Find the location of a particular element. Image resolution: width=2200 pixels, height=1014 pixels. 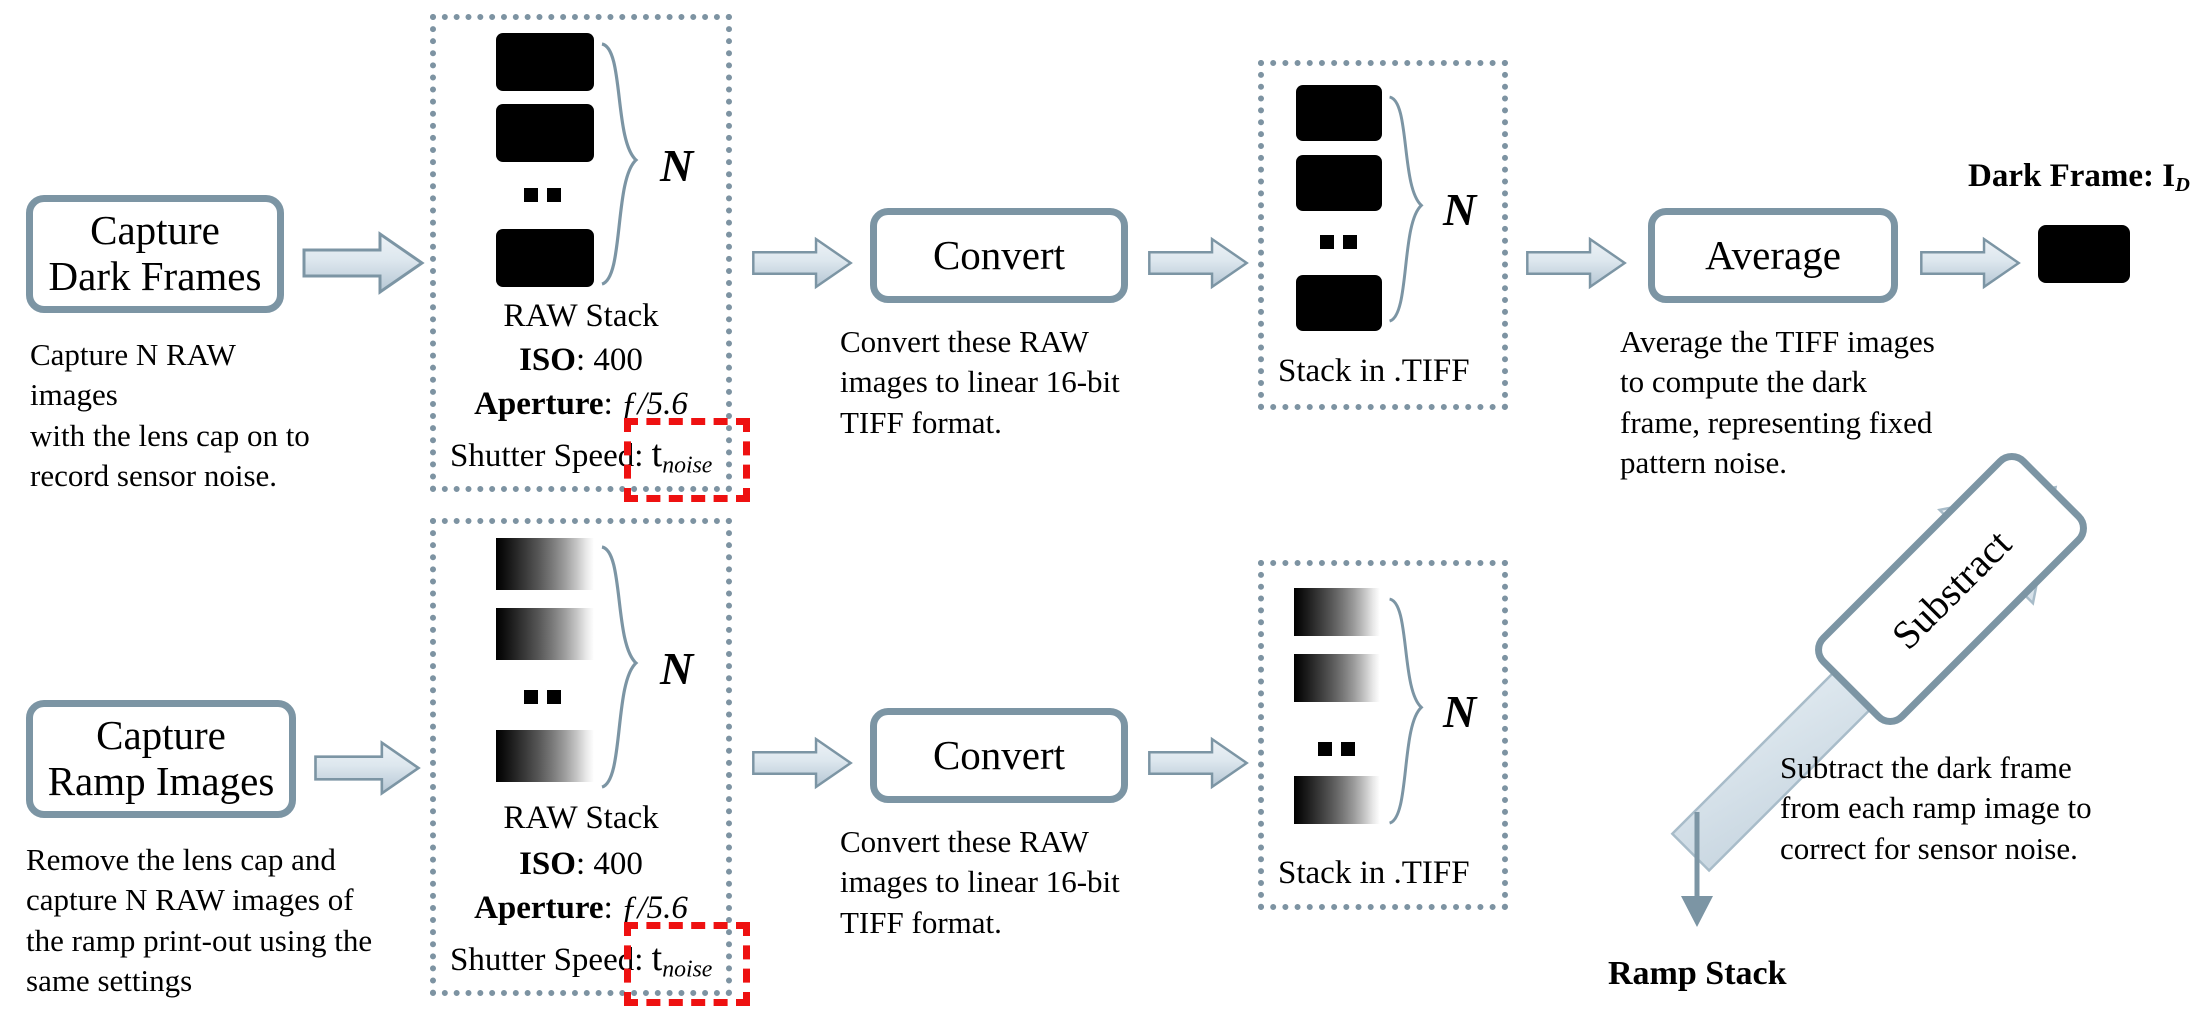

caption-line: same settings is located at coordinates (109, 980).